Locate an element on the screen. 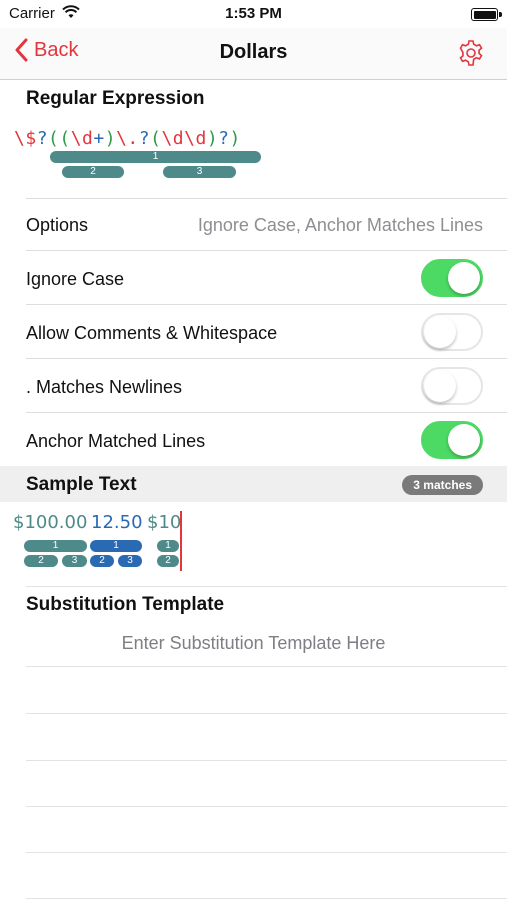 The width and height of the screenshot is (507, 900). sample-text-header: Sample Text 3 matches is located at coordinates (253, 484).